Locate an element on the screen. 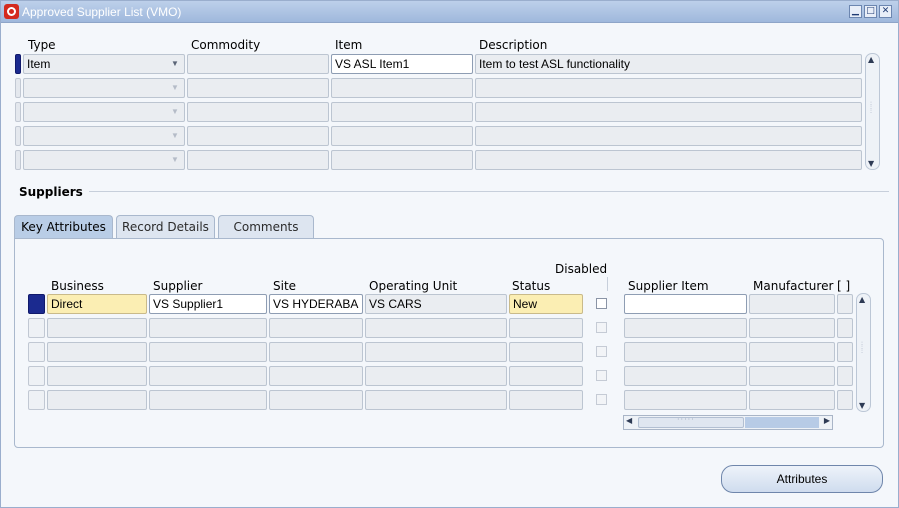 This screenshot has height=508, width=899. maximize-button: □ is located at coordinates (870, 11).